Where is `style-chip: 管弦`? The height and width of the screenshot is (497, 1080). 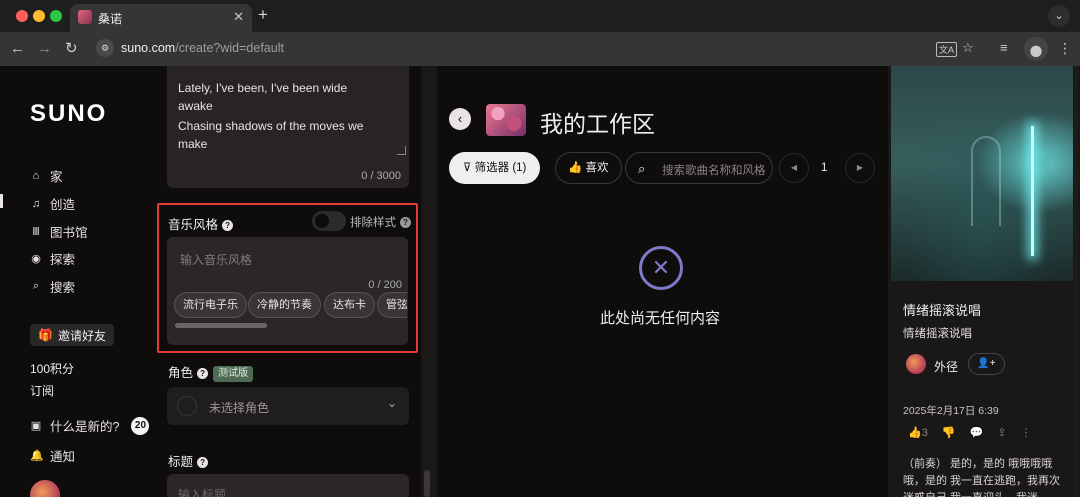
style-chip: 管弦 is located at coordinates (392, 305).